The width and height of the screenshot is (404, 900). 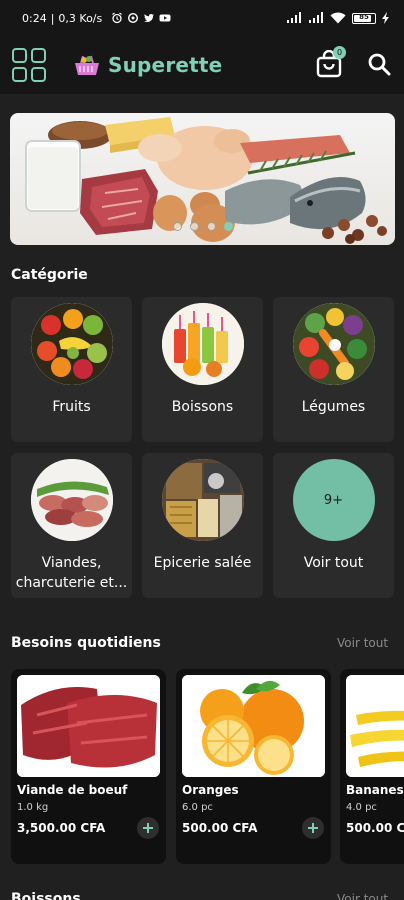 I want to click on category-card-savory-groceries: Epicerie salée, so click(x=202, y=525).